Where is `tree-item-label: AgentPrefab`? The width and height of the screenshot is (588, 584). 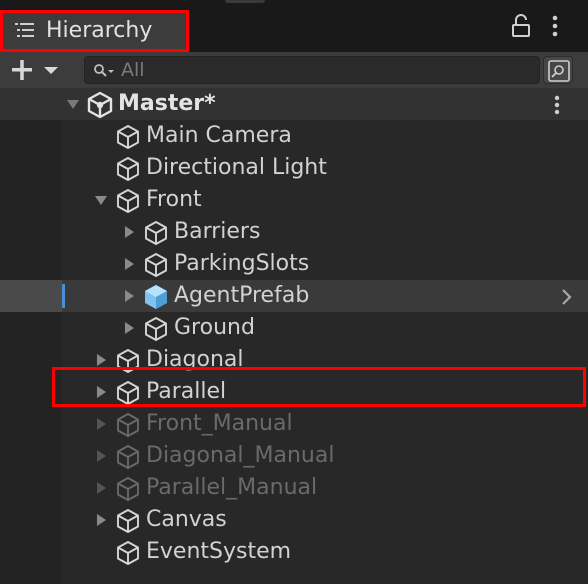
tree-item-label: AgentPrefab is located at coordinates (242, 295).